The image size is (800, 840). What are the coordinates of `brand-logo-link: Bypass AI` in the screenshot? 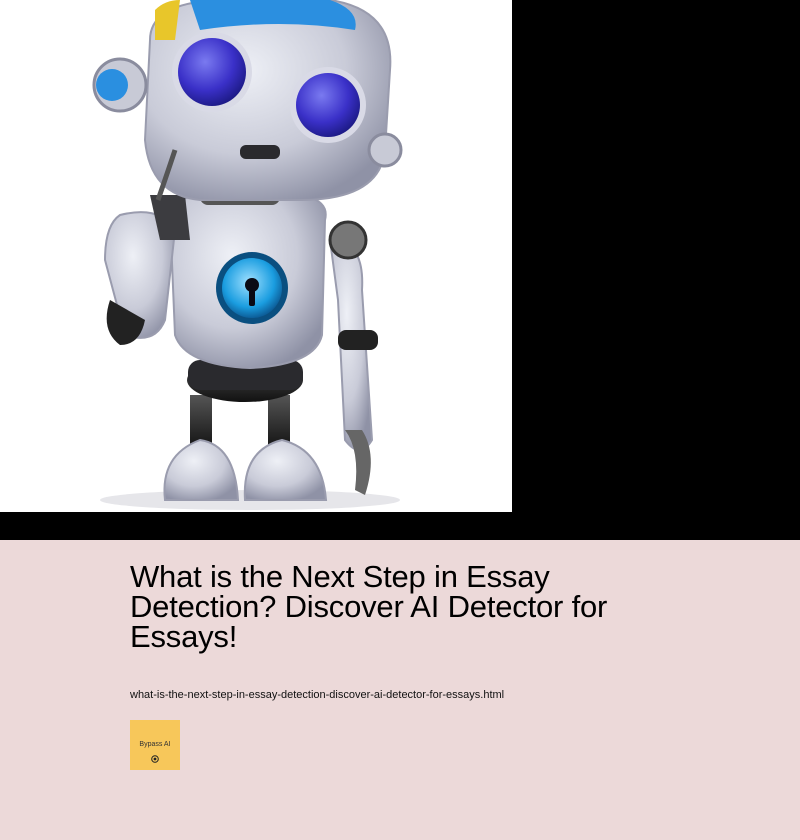 It's located at (155, 745).